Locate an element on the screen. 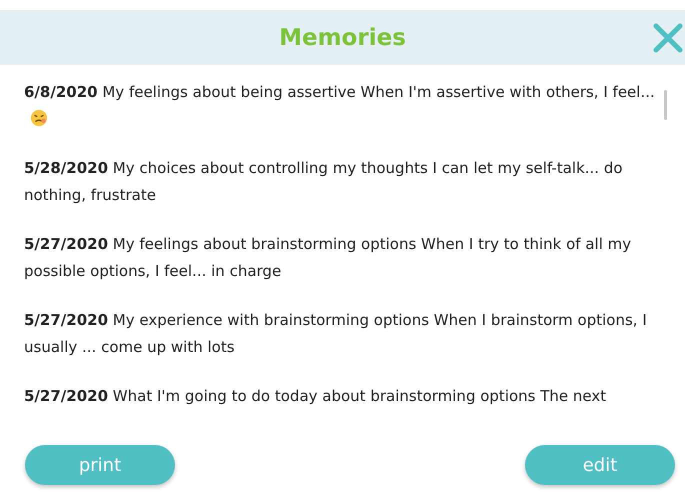 The height and width of the screenshot is (498, 685). scrollbar is located at coordinates (665, 105).